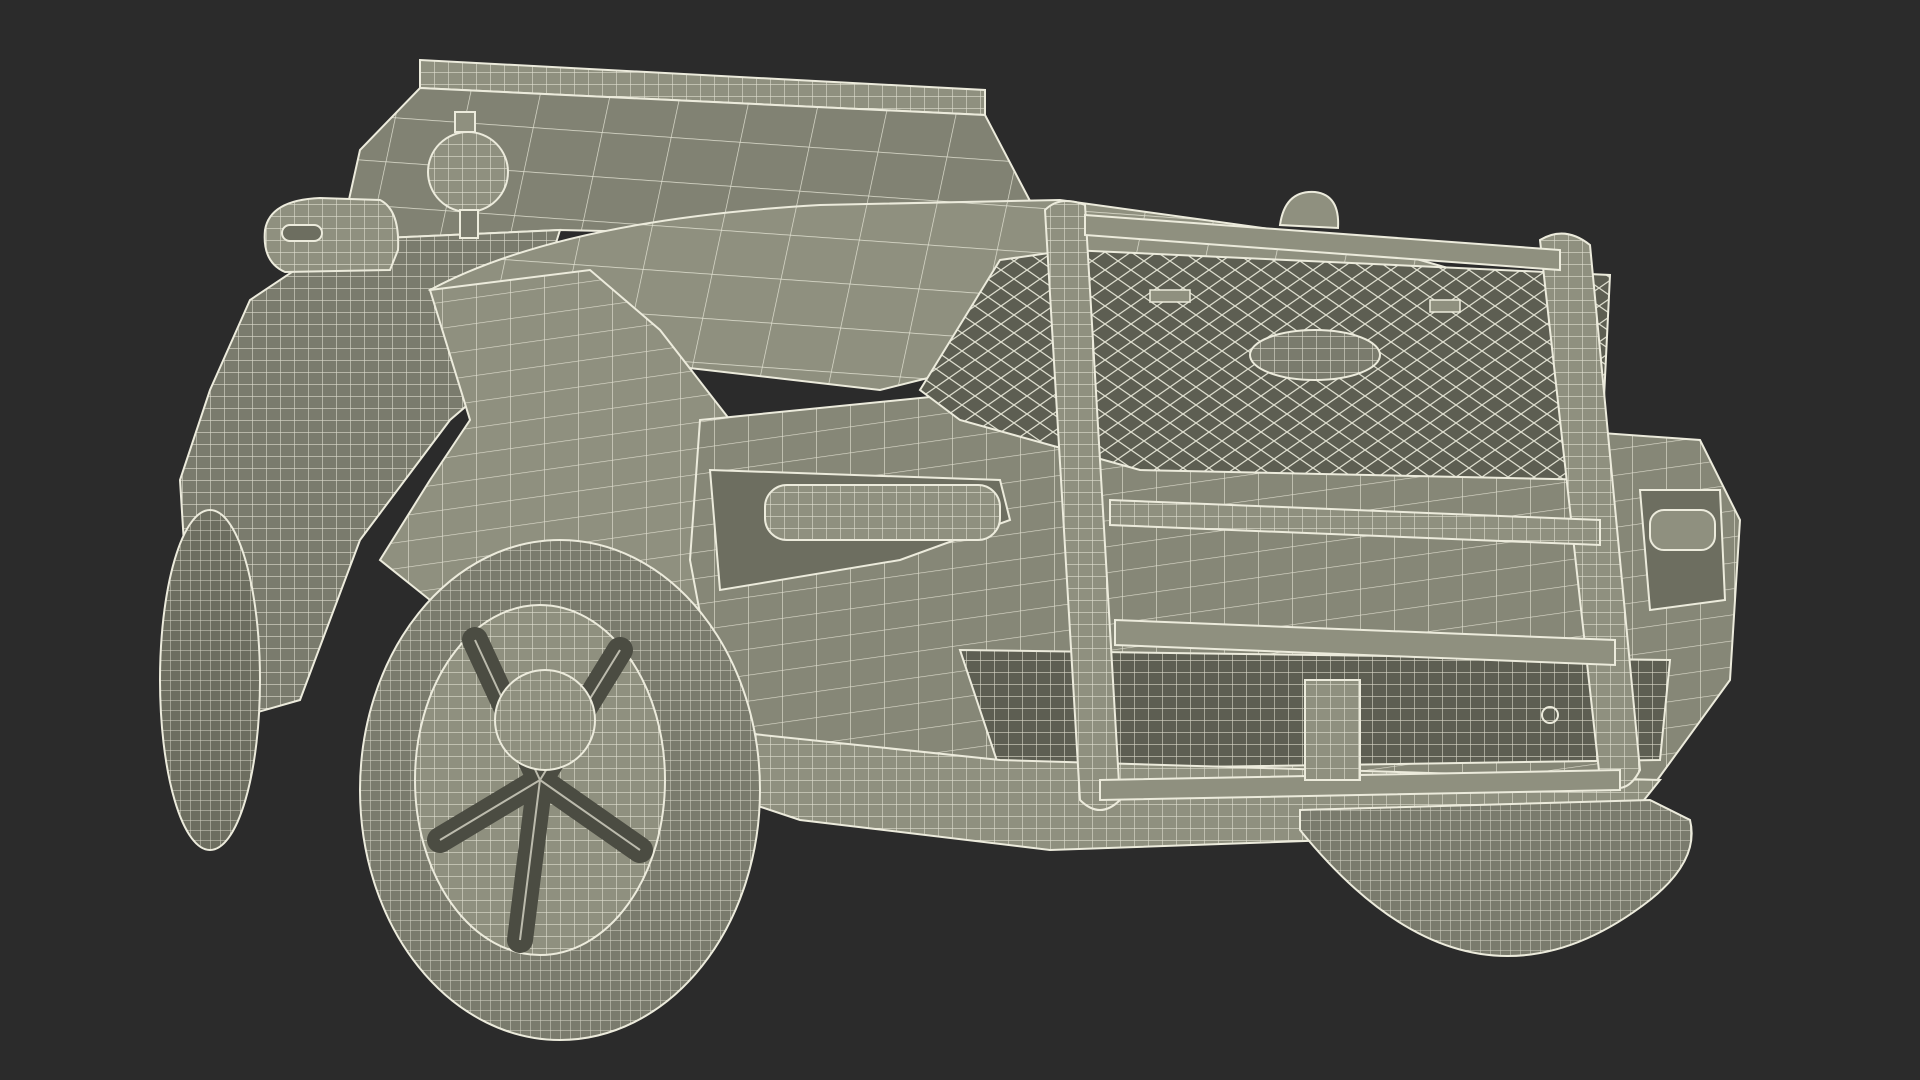 The height and width of the screenshot is (1080, 1920). I want to click on front-right-wheel, so click(1496, 877).